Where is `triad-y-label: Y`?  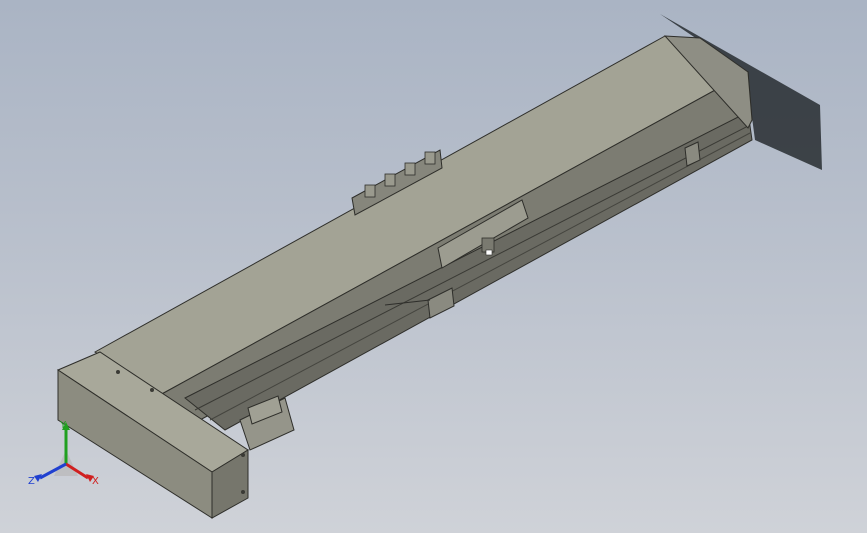 triad-y-label: Y is located at coordinates (63, 425).